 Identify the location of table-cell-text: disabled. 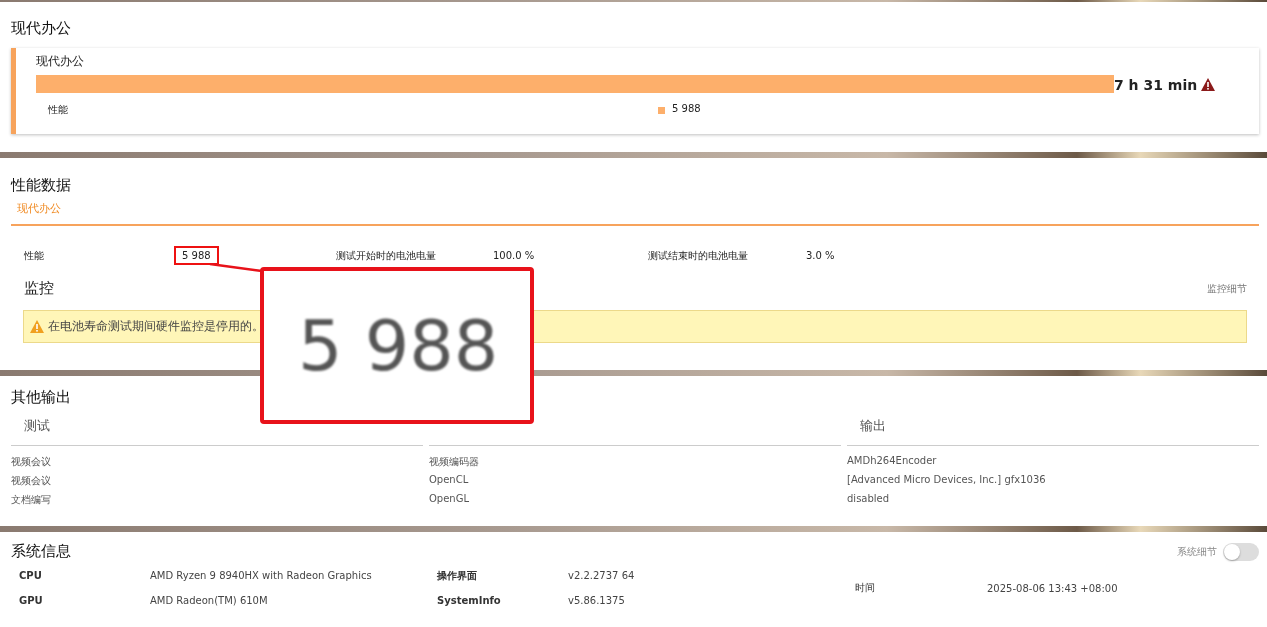
(869, 499).